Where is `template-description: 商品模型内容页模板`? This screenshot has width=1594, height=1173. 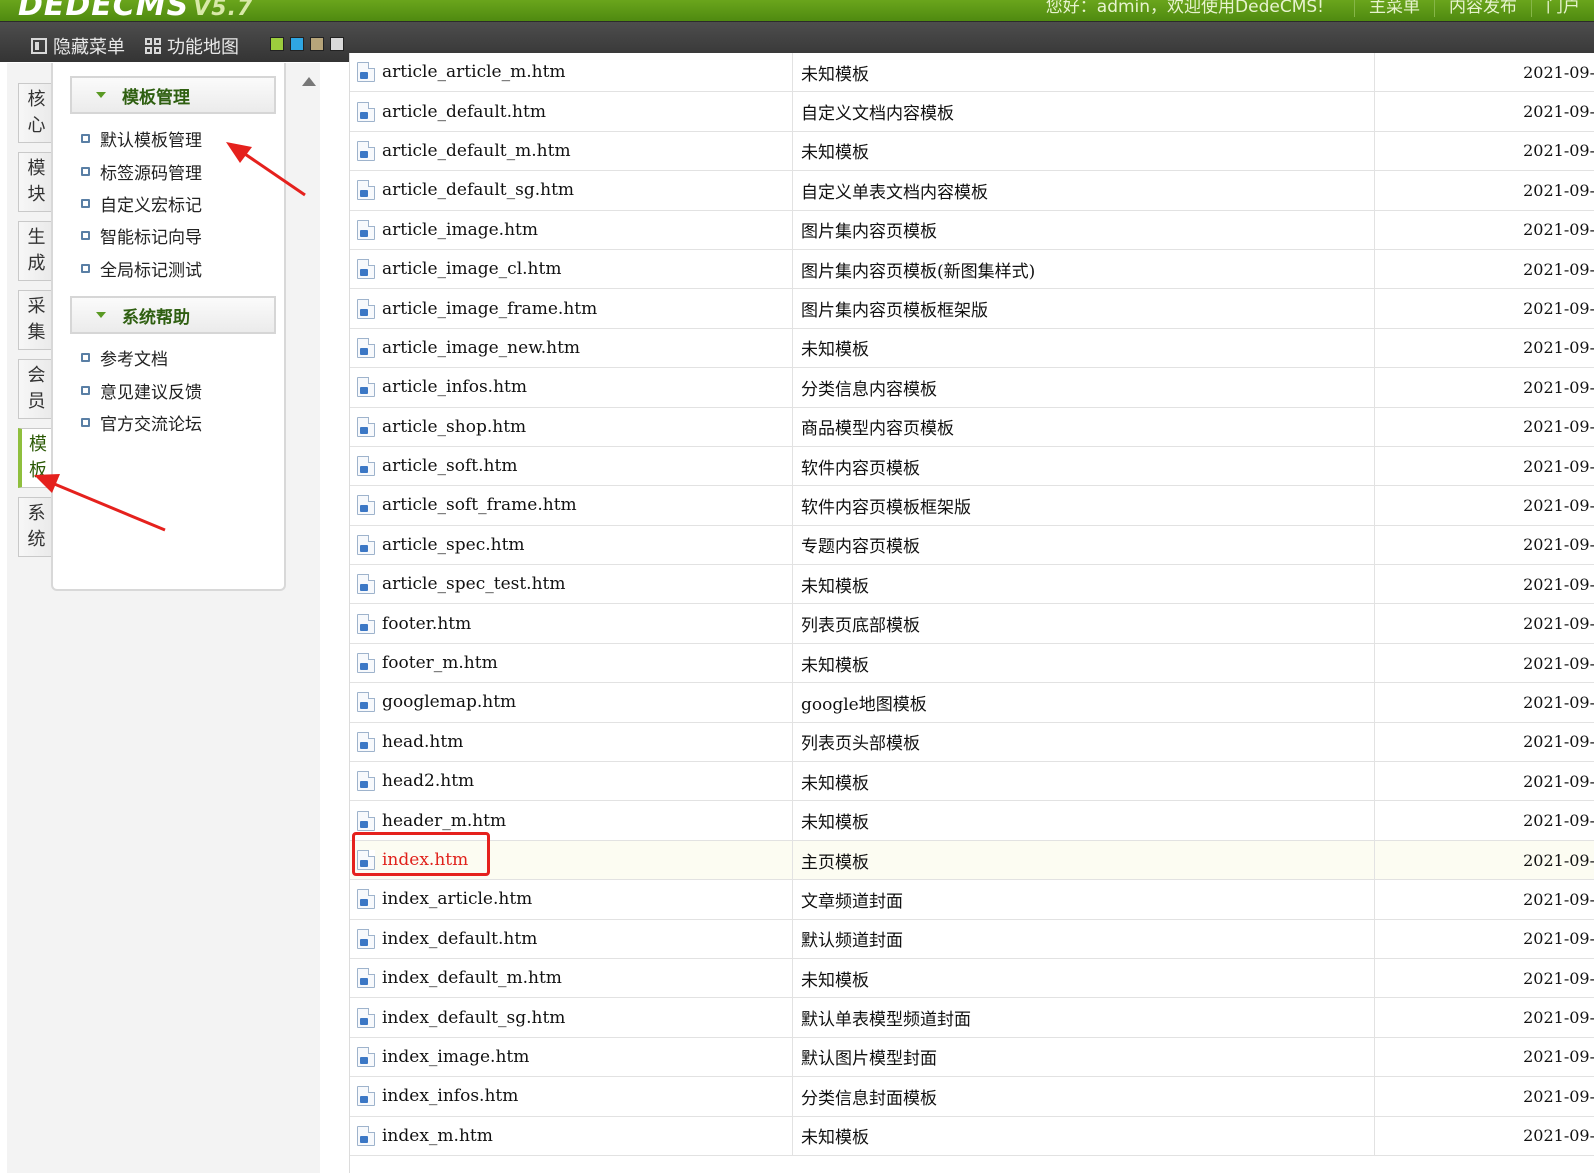
template-description: 商品模型内容页模板 is located at coordinates (1083, 426).